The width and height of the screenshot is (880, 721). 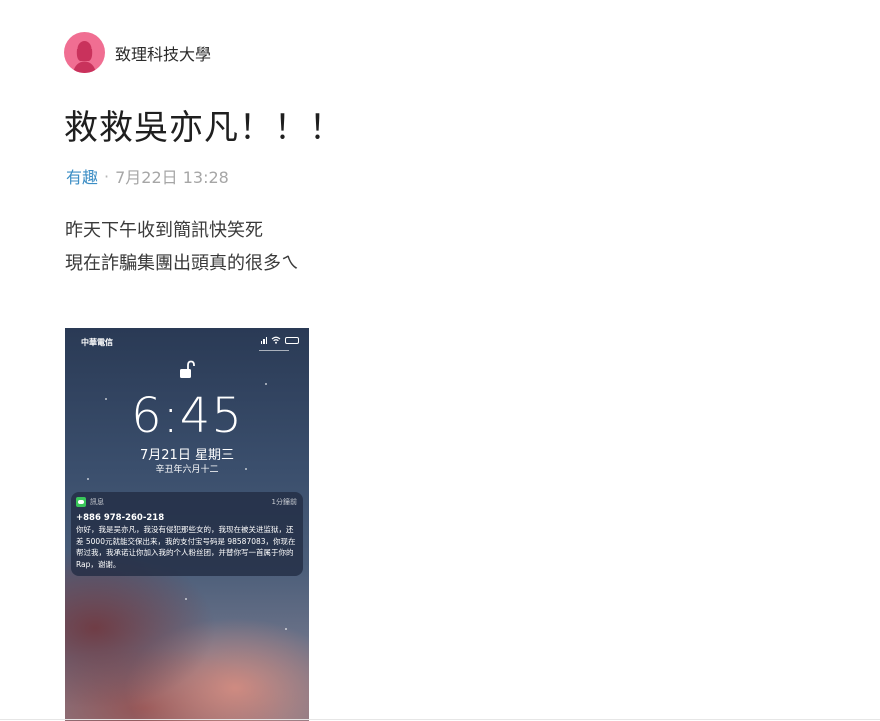 I want to click on notification-sender: +886 978-260-218, so click(x=120, y=518).